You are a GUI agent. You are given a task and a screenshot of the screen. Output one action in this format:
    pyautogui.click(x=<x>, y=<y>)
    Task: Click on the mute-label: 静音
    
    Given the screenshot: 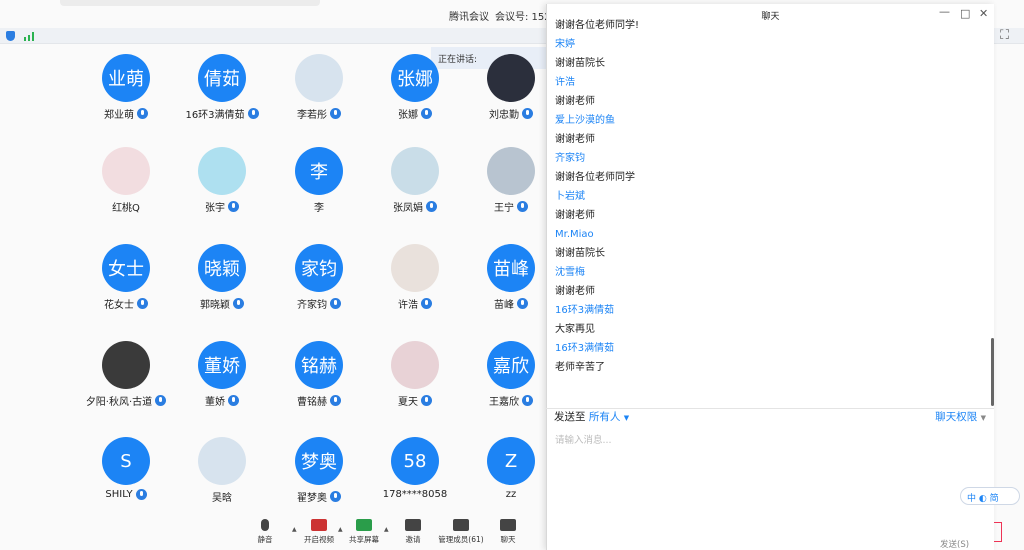 What is the action you would take?
    pyautogui.click(x=265, y=539)
    